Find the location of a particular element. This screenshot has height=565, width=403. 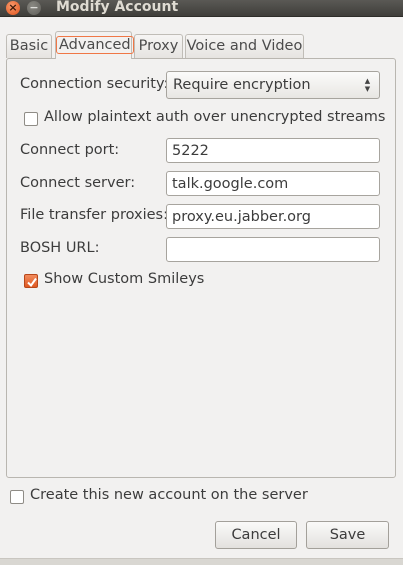

checkmark-icon is located at coordinates (32, 282).